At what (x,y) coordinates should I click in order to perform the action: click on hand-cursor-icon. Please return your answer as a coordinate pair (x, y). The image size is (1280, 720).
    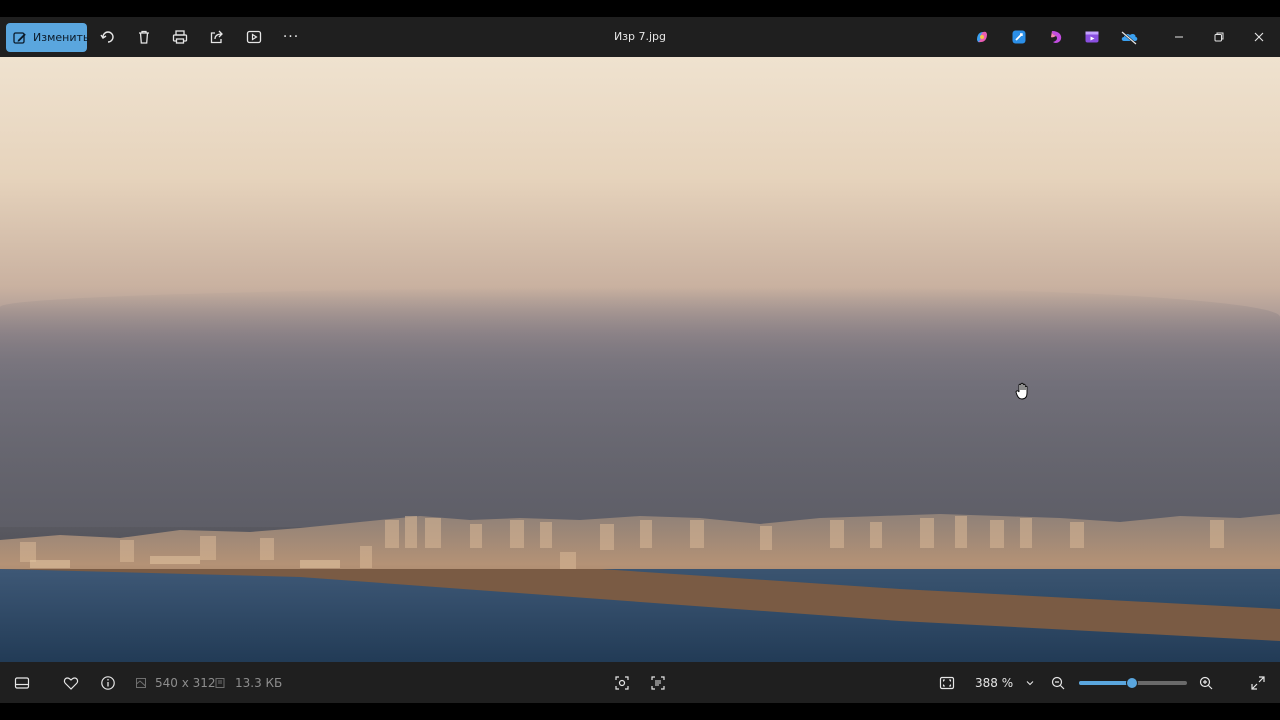
    Looking at the image, I should click on (1022, 391).